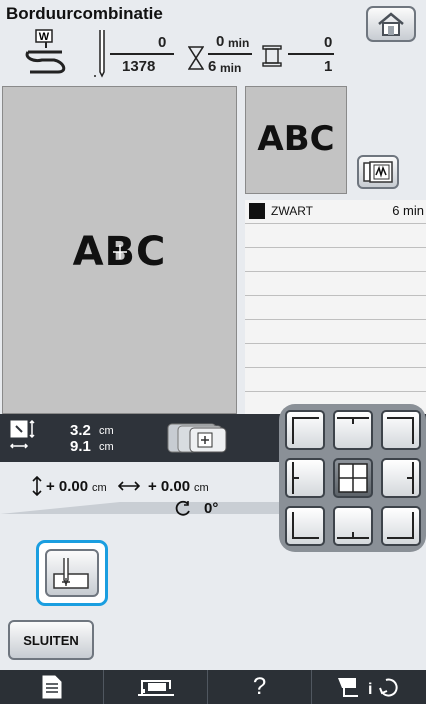 This screenshot has height=704, width=426. What do you see at coordinates (295, 478) in the screenshot?
I see `edge-left-icon` at bounding box center [295, 478].